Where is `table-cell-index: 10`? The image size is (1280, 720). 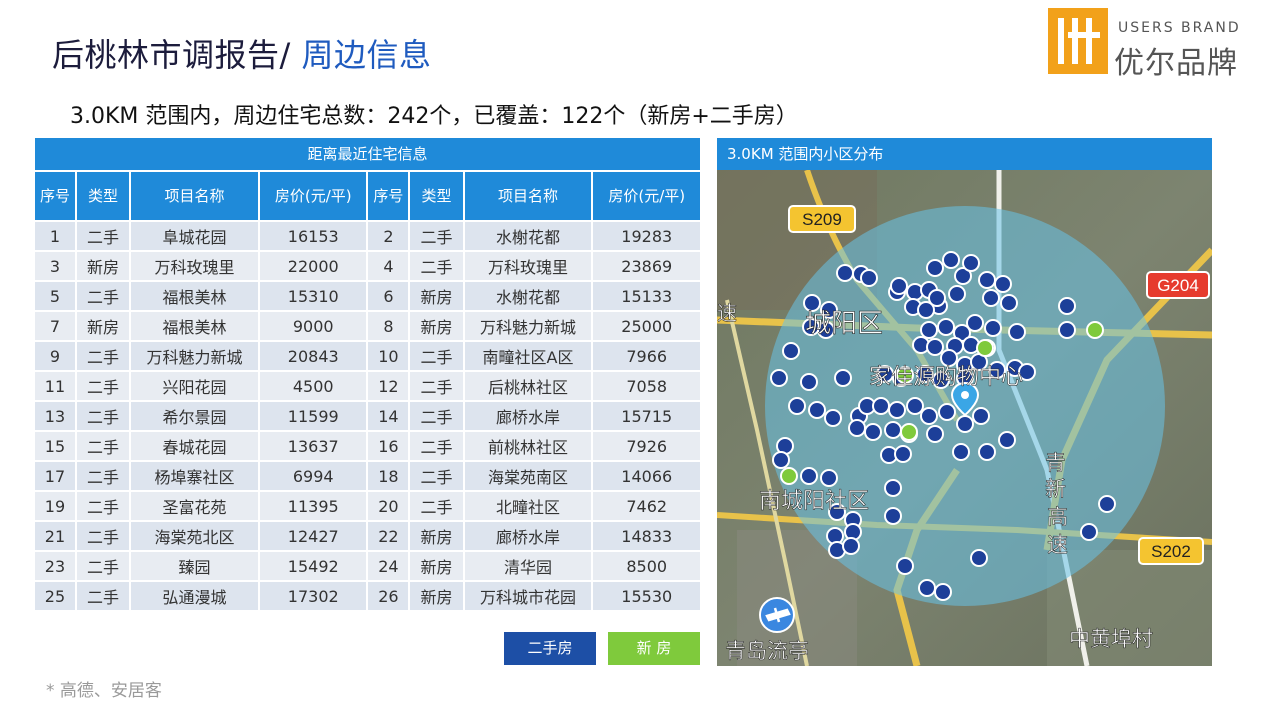 table-cell-index: 10 is located at coordinates (388, 356).